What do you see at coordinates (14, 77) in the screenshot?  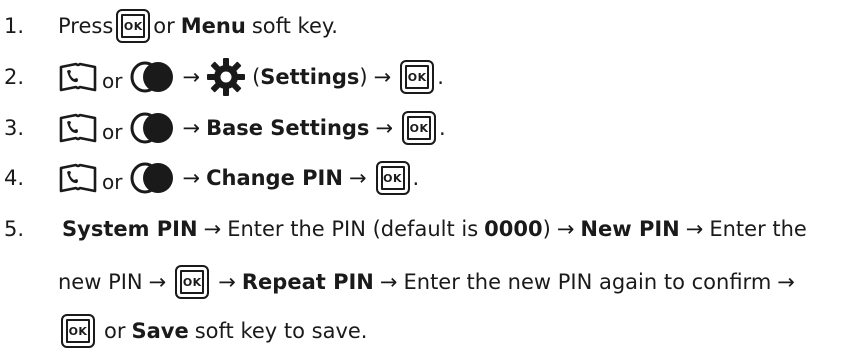 I see `step-number: 2.` at bounding box center [14, 77].